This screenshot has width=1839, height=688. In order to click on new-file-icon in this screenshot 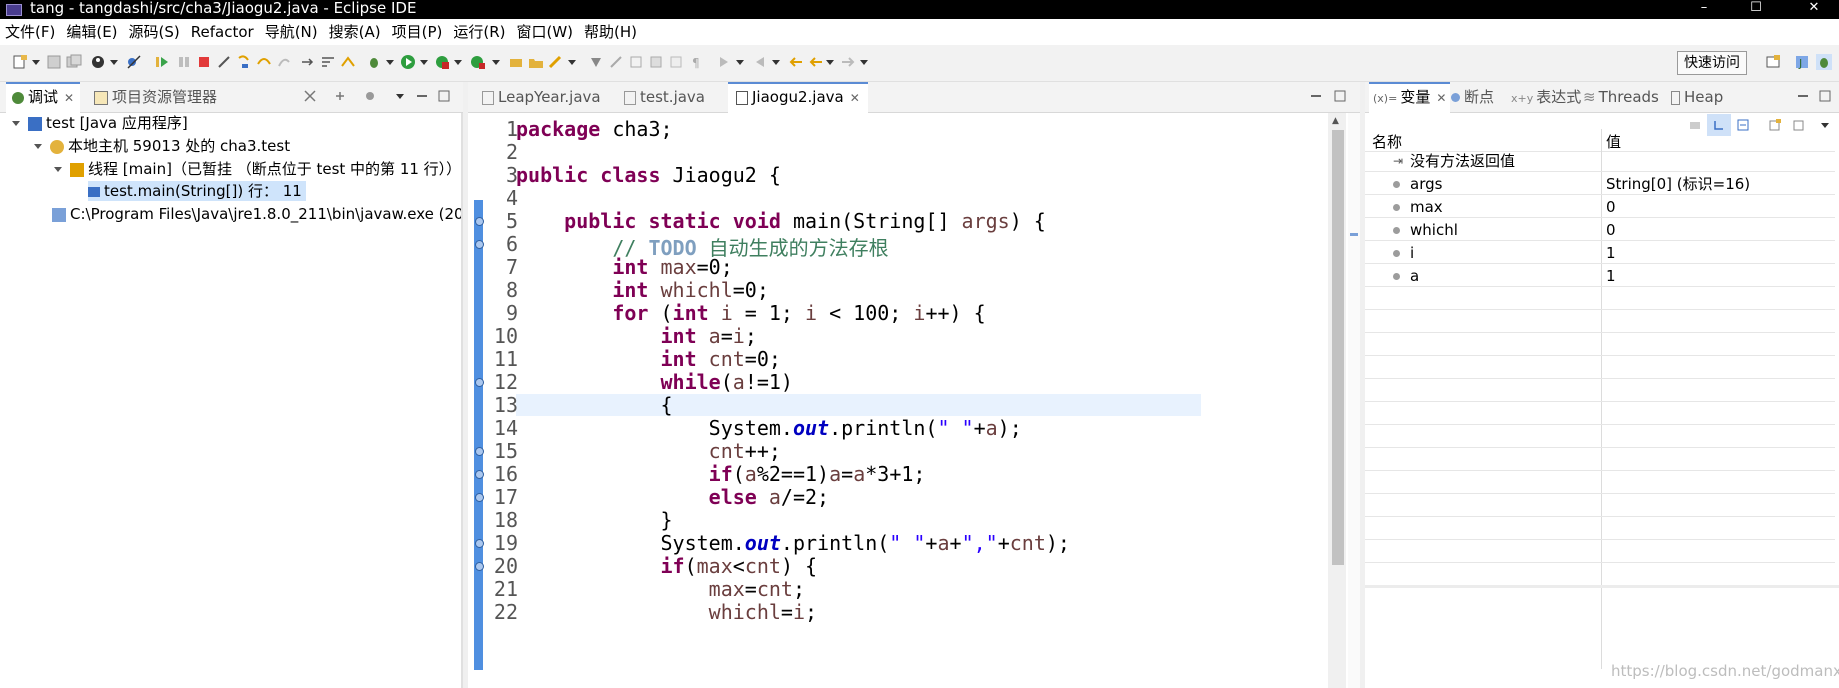, I will do `click(20, 62)`.